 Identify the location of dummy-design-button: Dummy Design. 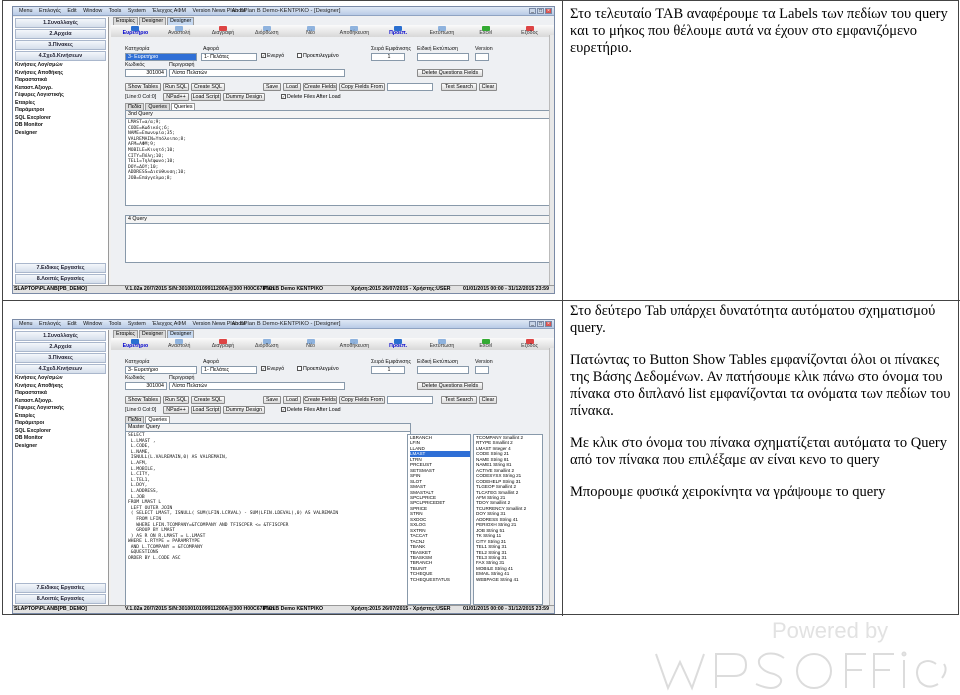
(244, 97).